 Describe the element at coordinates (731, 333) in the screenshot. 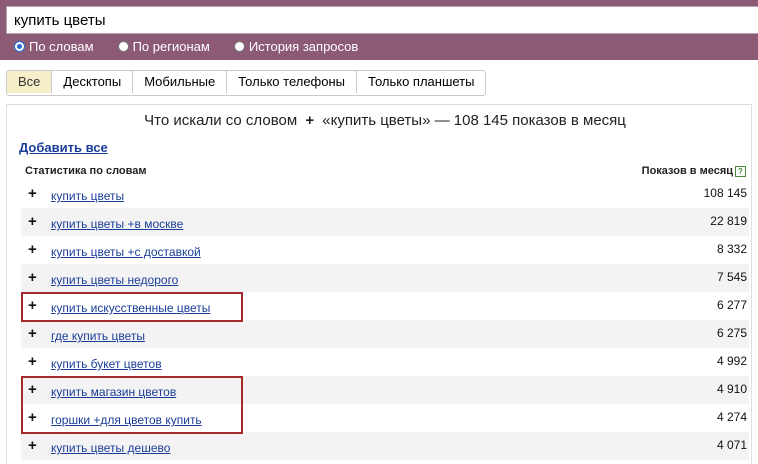

I see `impressions-count: 6 275` at that location.